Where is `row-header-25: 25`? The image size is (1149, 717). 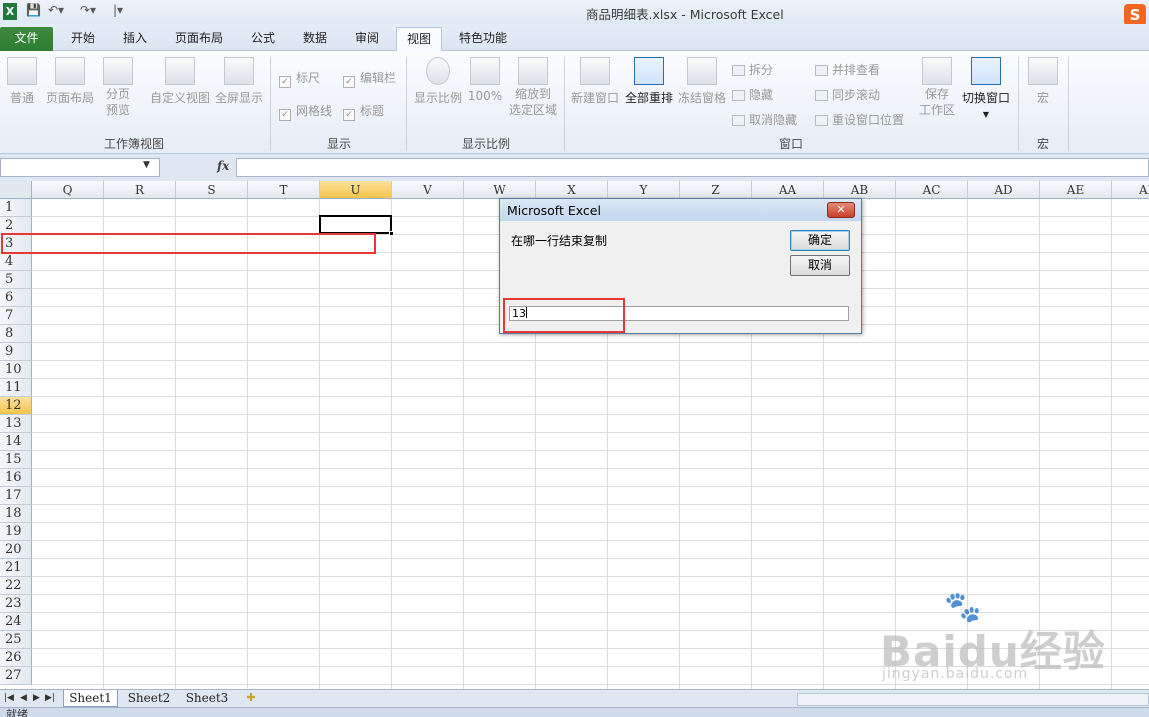 row-header-25: 25 is located at coordinates (16, 640).